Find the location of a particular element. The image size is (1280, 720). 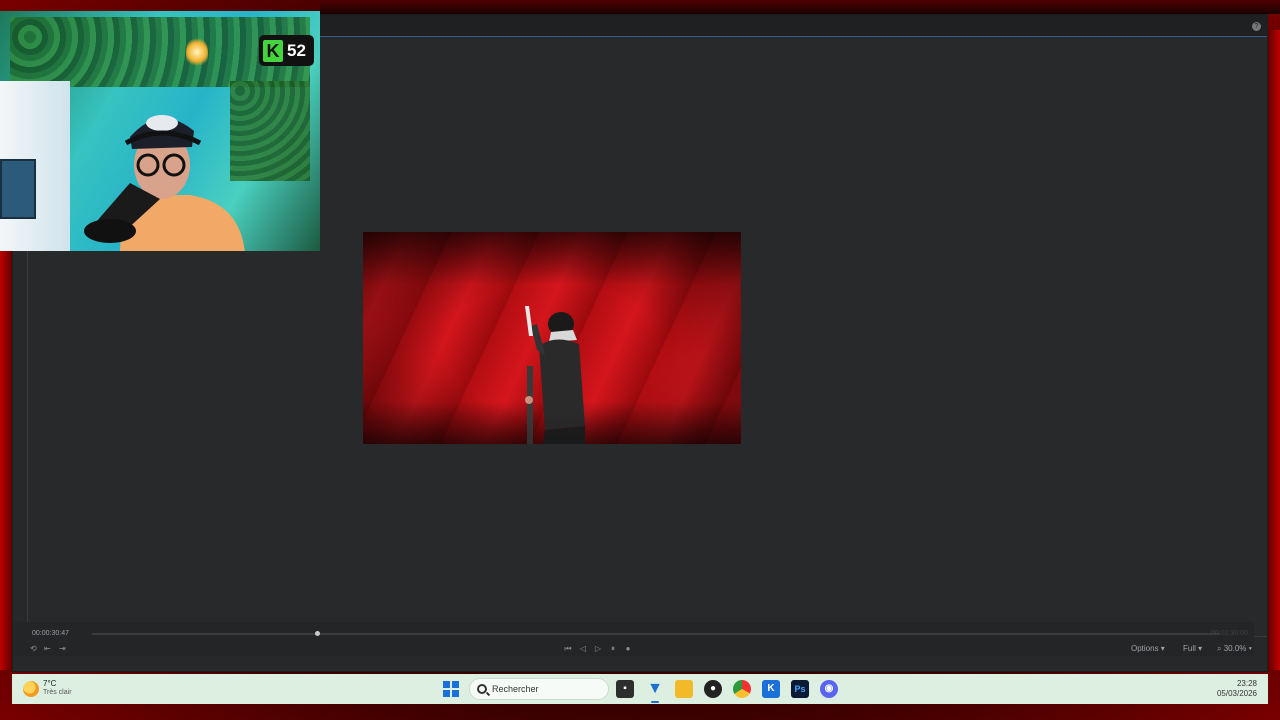

weather-description: Très clair is located at coordinates (57, 692).